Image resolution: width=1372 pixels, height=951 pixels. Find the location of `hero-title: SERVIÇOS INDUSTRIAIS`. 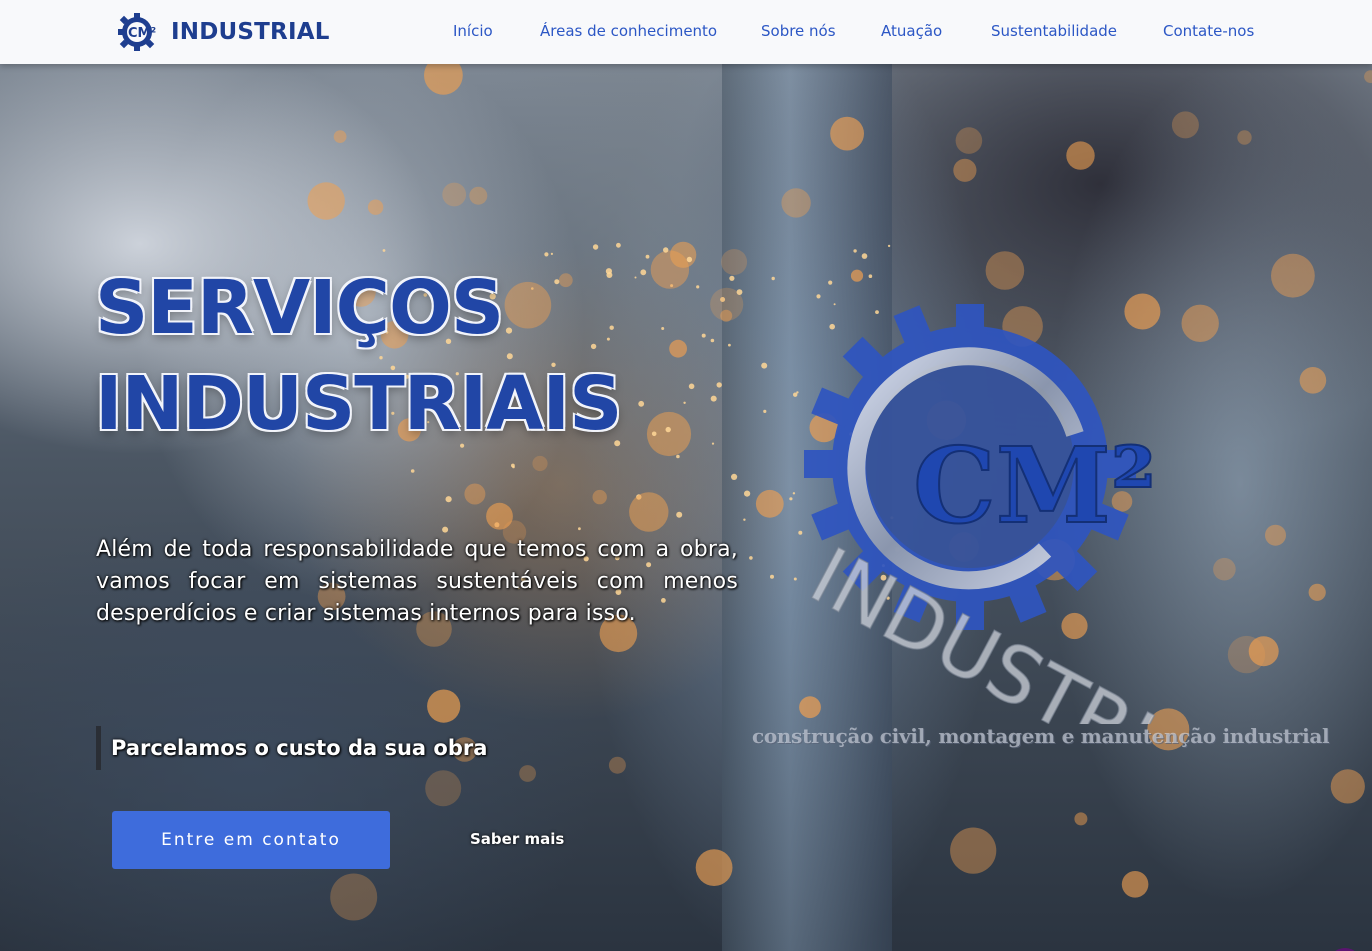

hero-title: SERVIÇOS INDUSTRIAIS is located at coordinates (358, 356).